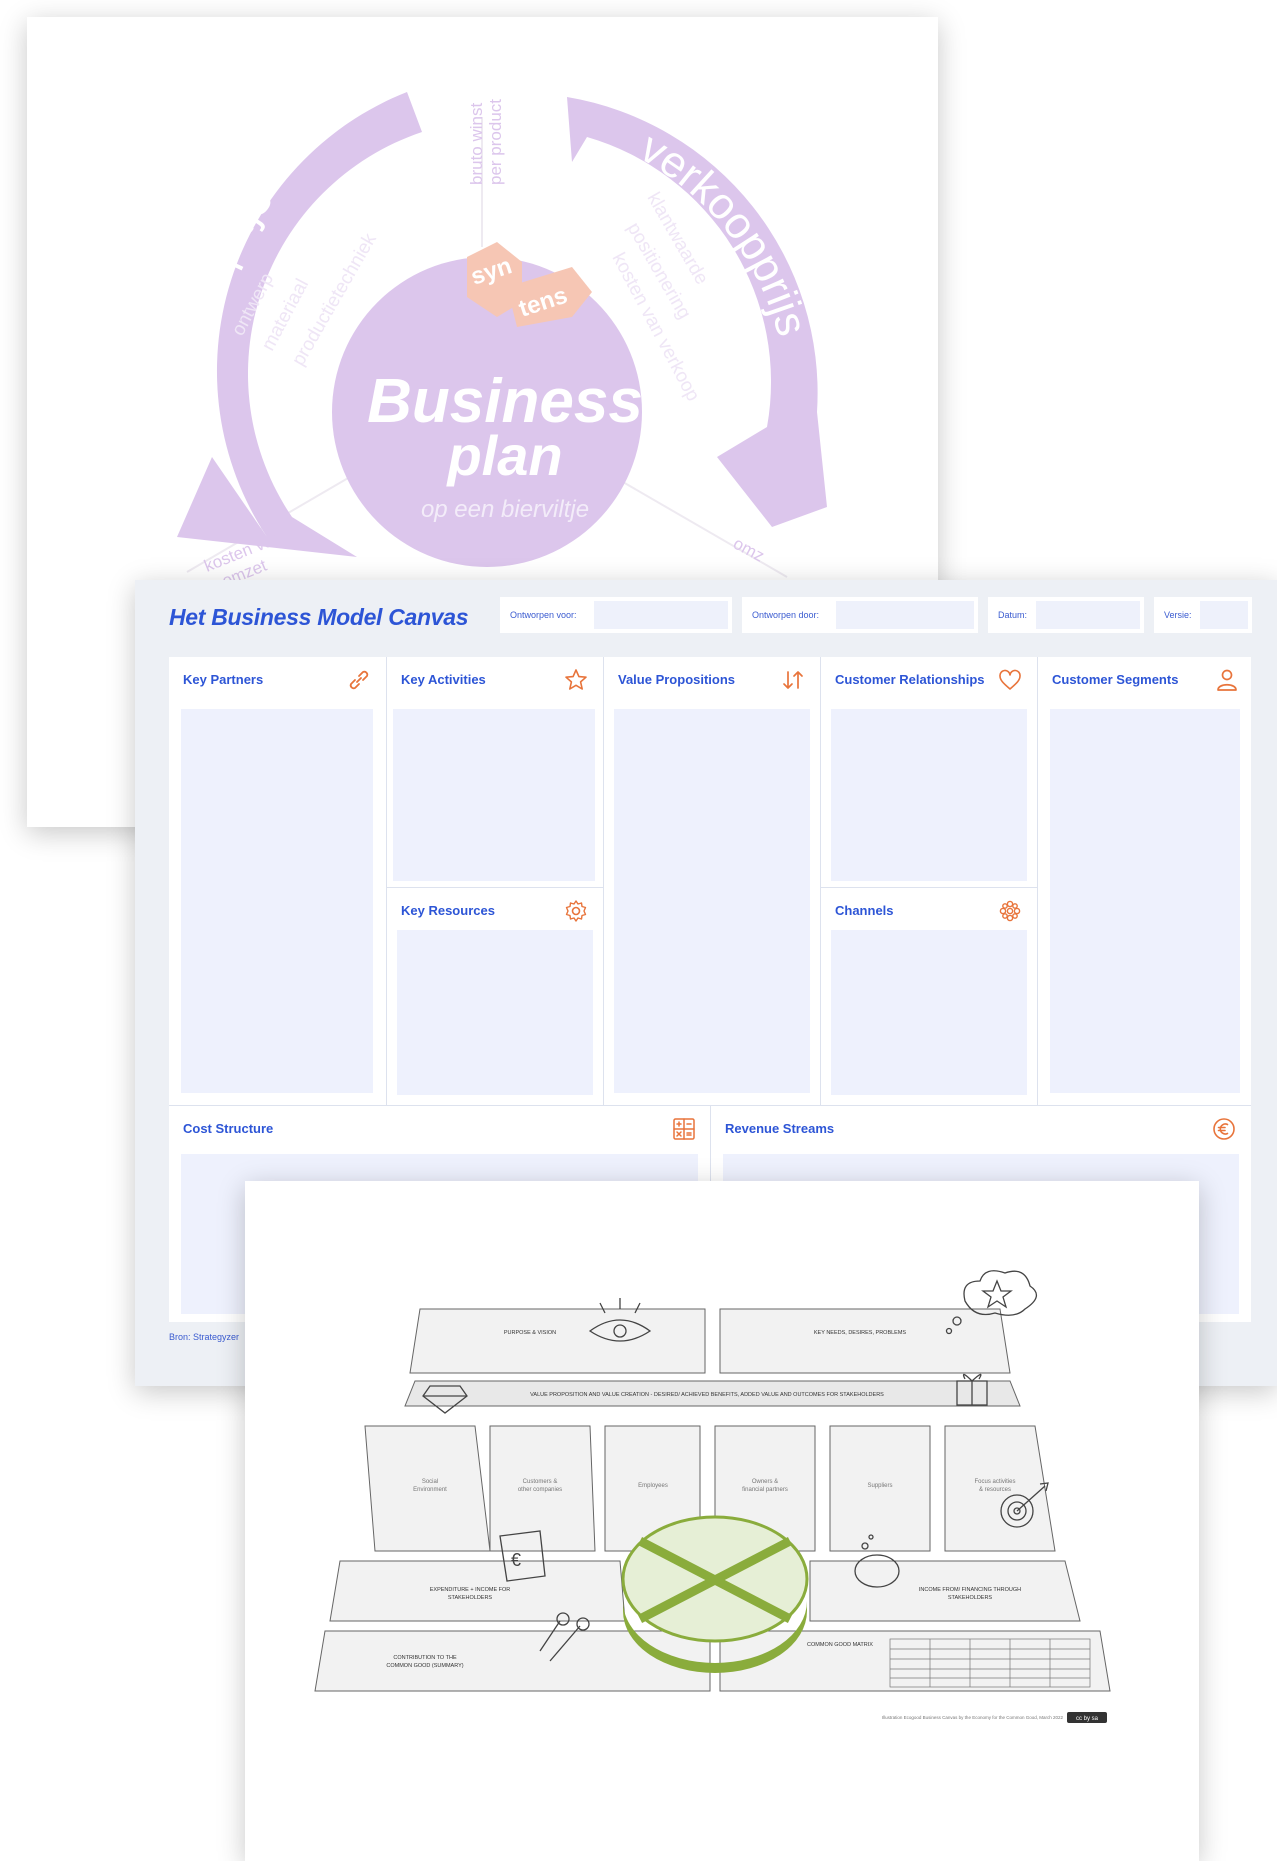 The height and width of the screenshot is (1861, 1277). Describe the element at coordinates (1115, 679) in the screenshot. I see `customer-segments-title: Customer Segments` at that location.